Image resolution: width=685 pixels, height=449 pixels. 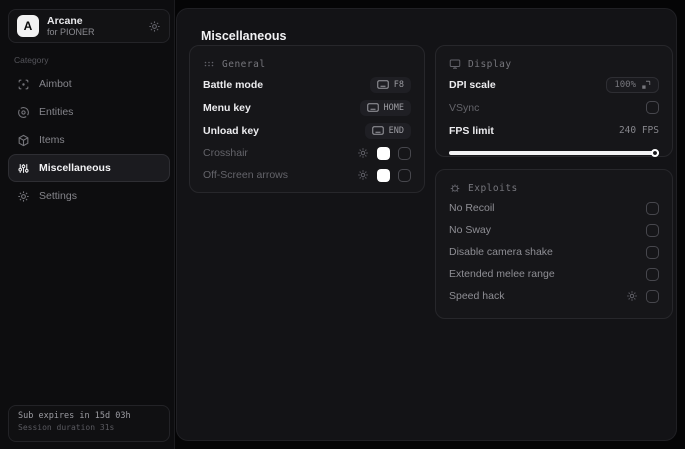 I want to click on sidebar-item-entities: Entities, so click(x=89, y=112).